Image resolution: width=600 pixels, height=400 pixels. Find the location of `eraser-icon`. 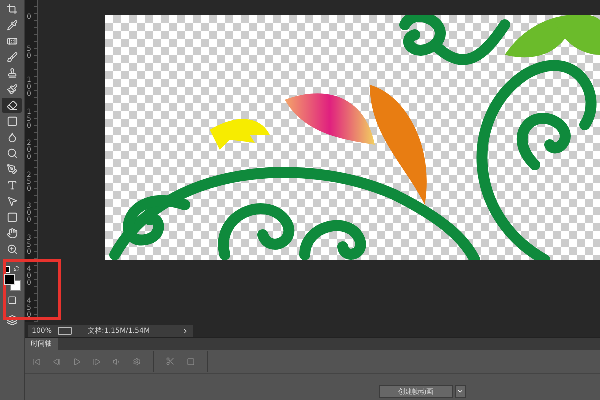

eraser-icon is located at coordinates (12, 105).